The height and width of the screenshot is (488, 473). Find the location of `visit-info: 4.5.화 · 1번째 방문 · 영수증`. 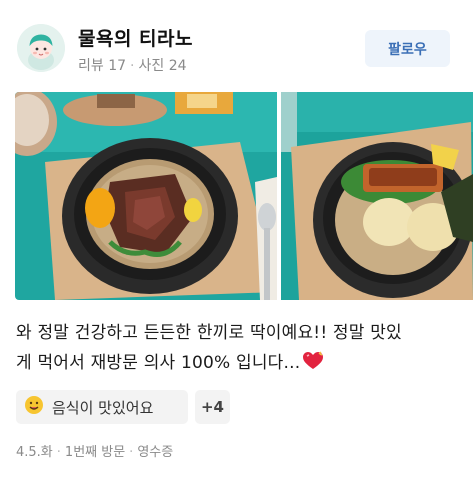

visit-info: 4.5.화 · 1번째 방문 · 영수증 is located at coordinates (94, 450).